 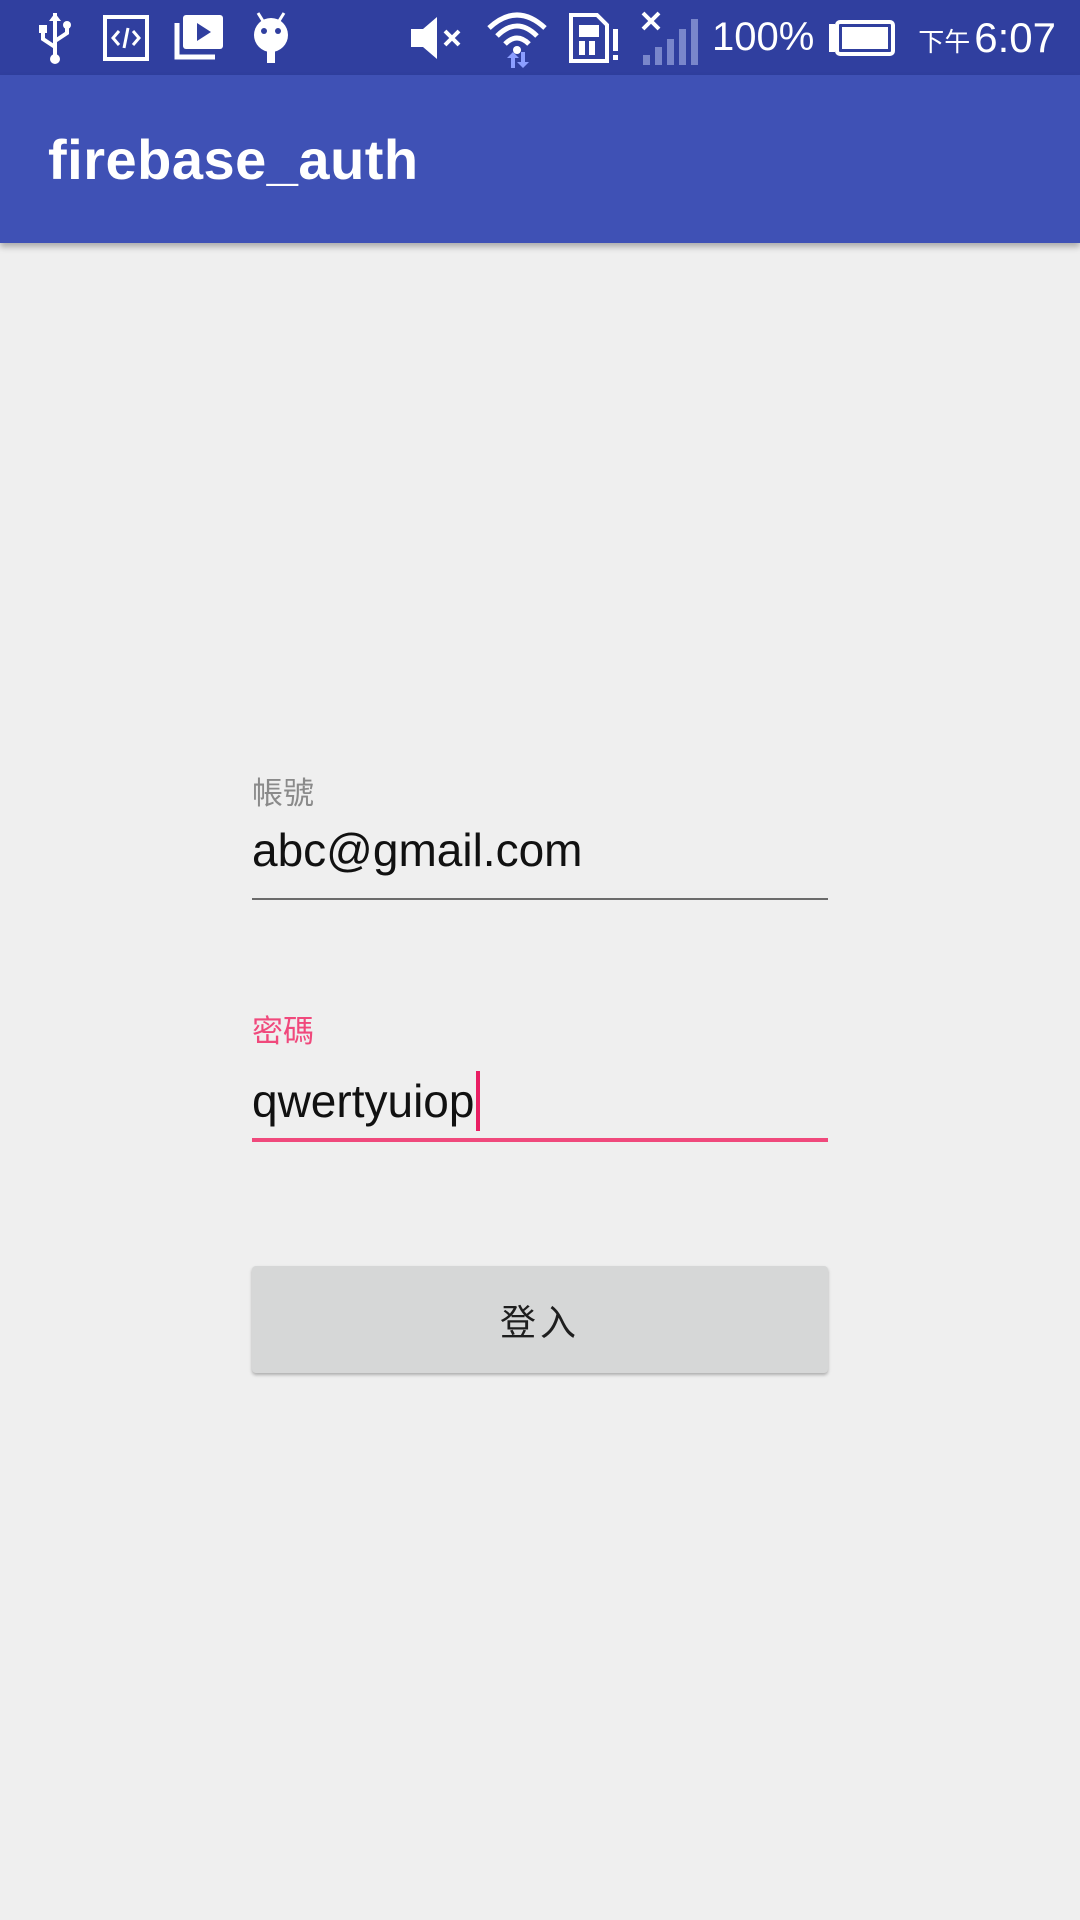 I want to click on password-value: qwertyuiop, so click(x=363, y=1101).